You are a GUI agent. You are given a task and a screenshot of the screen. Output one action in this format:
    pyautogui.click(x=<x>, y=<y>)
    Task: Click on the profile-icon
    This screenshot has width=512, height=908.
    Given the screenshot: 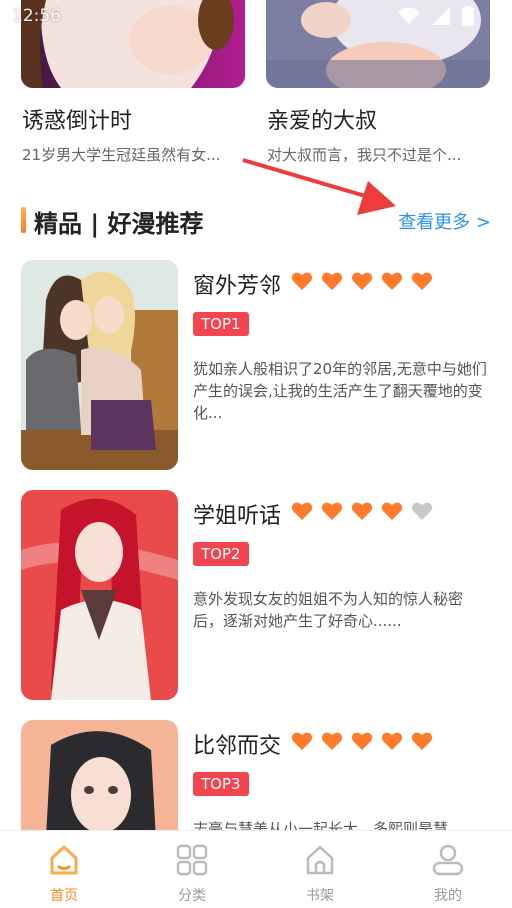 What is the action you would take?
    pyautogui.click(x=448, y=860)
    